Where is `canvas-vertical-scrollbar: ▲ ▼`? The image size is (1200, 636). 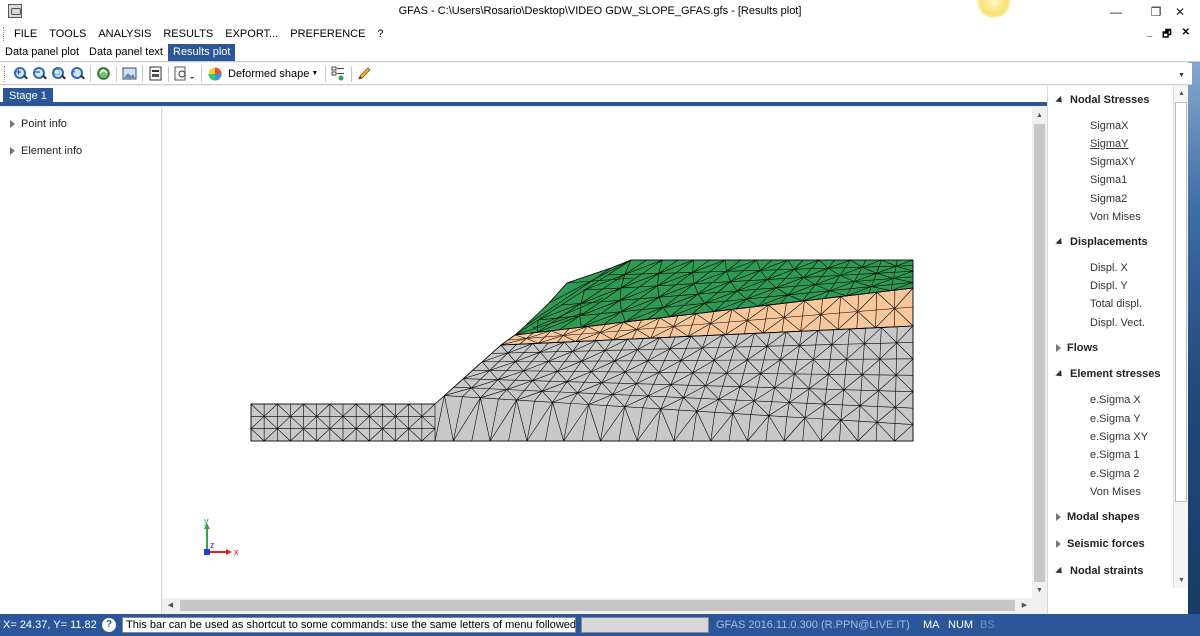 canvas-vertical-scrollbar: ▲ ▼ is located at coordinates (1039, 353).